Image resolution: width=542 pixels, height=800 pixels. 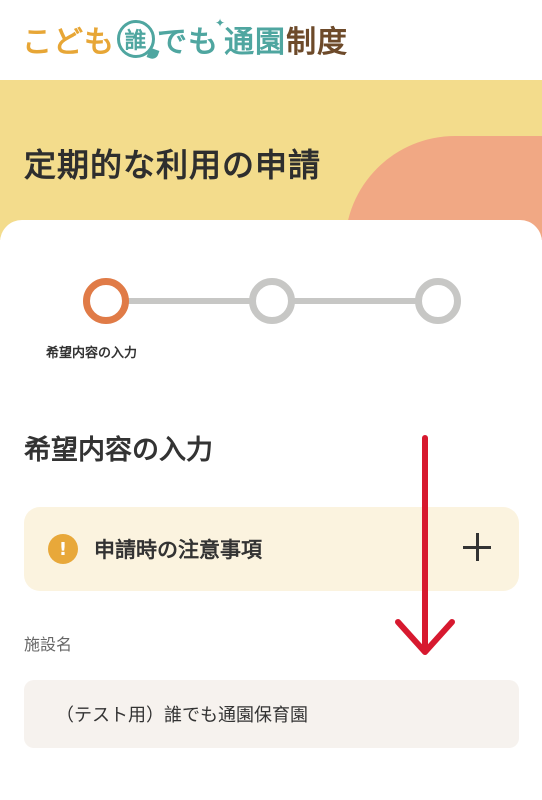 I want to click on step-2-indicator, so click(x=272, y=301).